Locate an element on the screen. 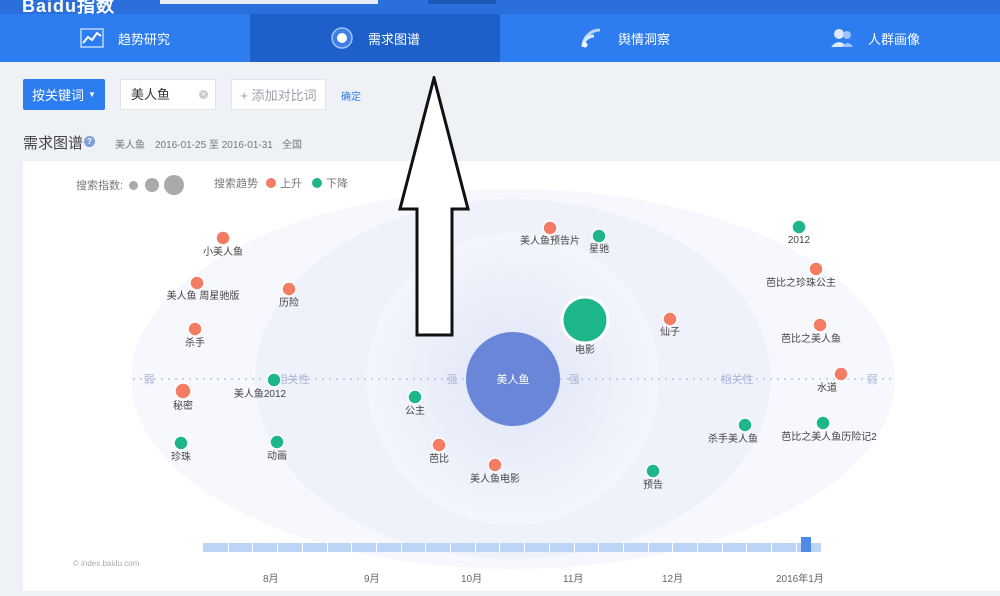  keyword-node-label: 芭比之美人鱼 is located at coordinates (811, 338).